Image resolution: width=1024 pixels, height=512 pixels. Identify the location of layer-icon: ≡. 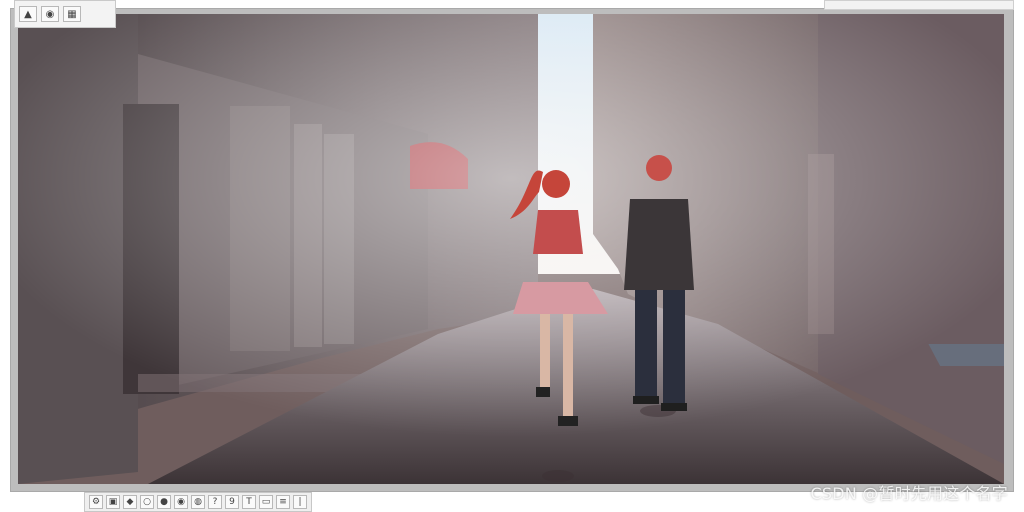
(283, 502).